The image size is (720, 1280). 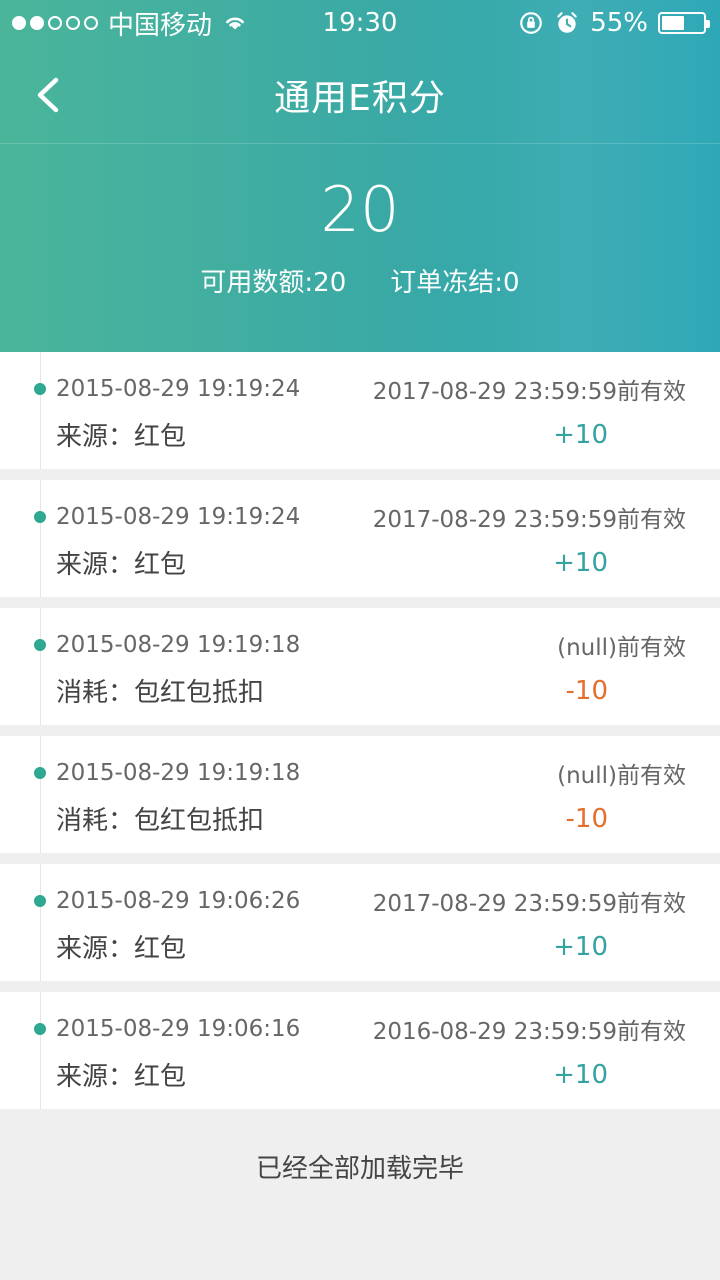 I want to click on battery-icon, so click(x=684, y=23).